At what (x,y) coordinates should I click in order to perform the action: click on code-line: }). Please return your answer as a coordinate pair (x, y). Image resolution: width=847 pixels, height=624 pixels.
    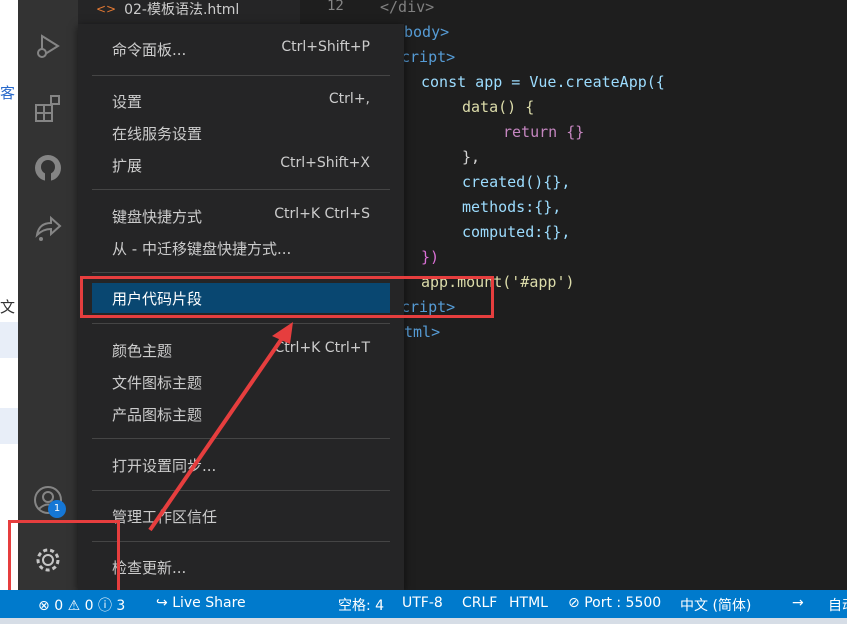
    Looking at the image, I should click on (430, 257).